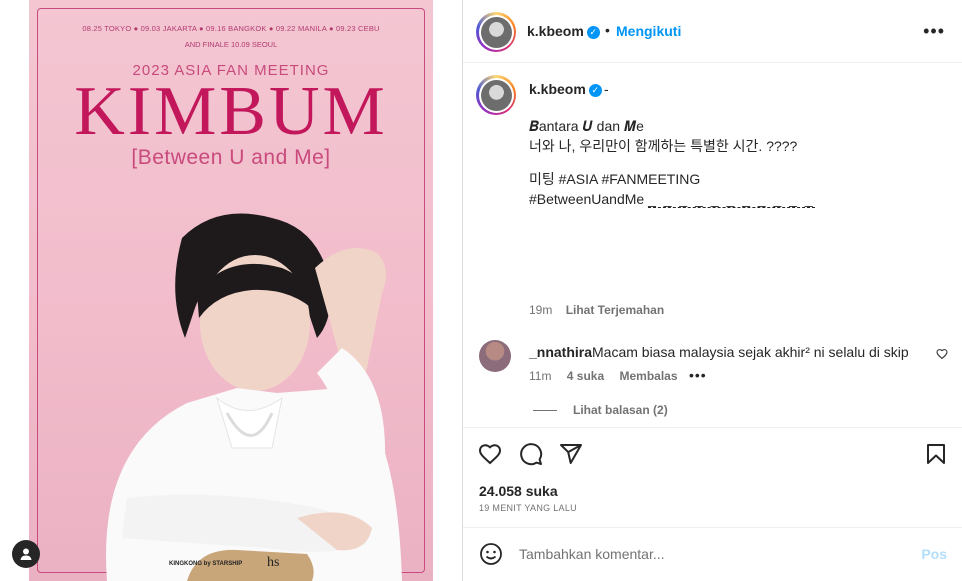 The height and width of the screenshot is (581, 962). What do you see at coordinates (518, 491) in the screenshot?
I see `like-count: 24.058 suka` at bounding box center [518, 491].